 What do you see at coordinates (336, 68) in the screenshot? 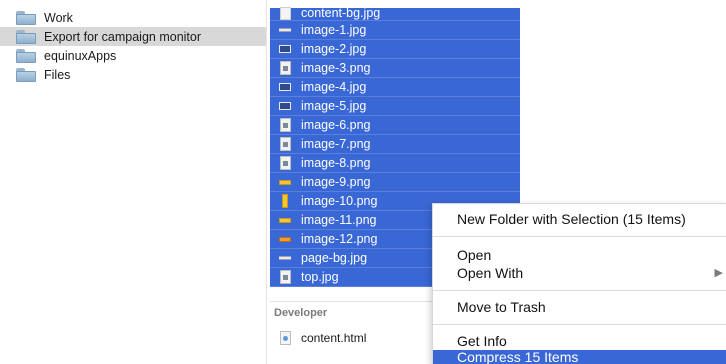
I see `file-name: image-3.png` at bounding box center [336, 68].